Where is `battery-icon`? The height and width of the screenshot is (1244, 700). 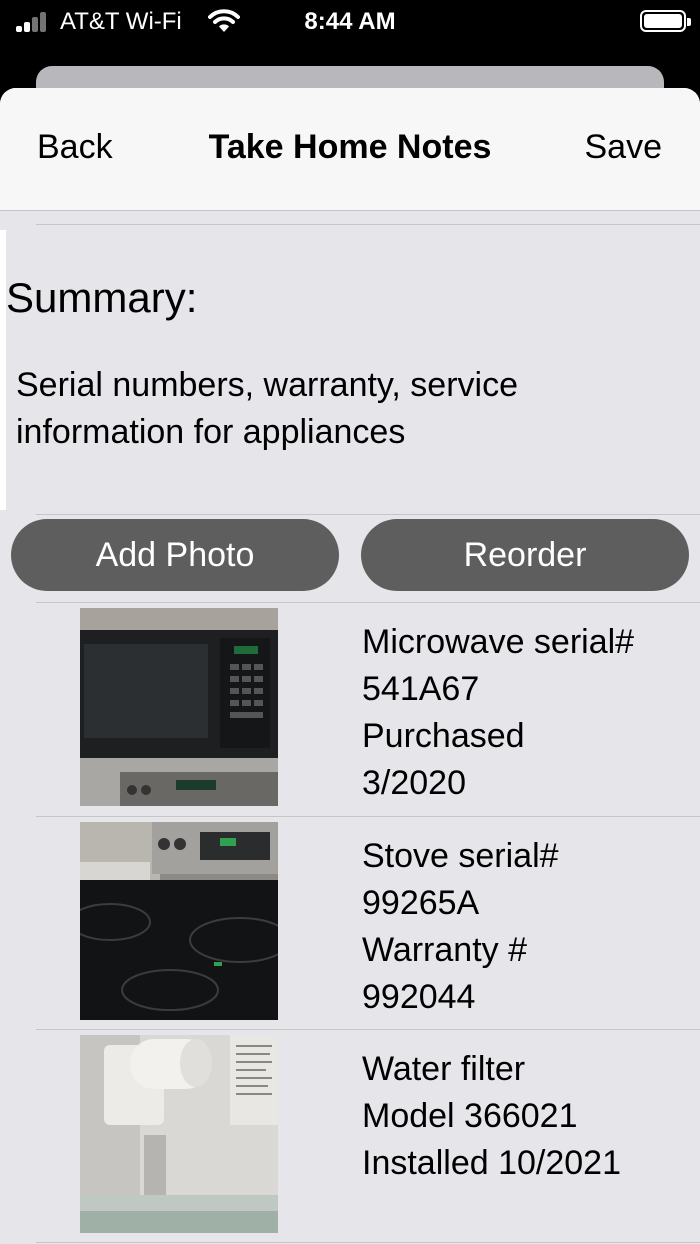 battery-icon is located at coordinates (665, 21).